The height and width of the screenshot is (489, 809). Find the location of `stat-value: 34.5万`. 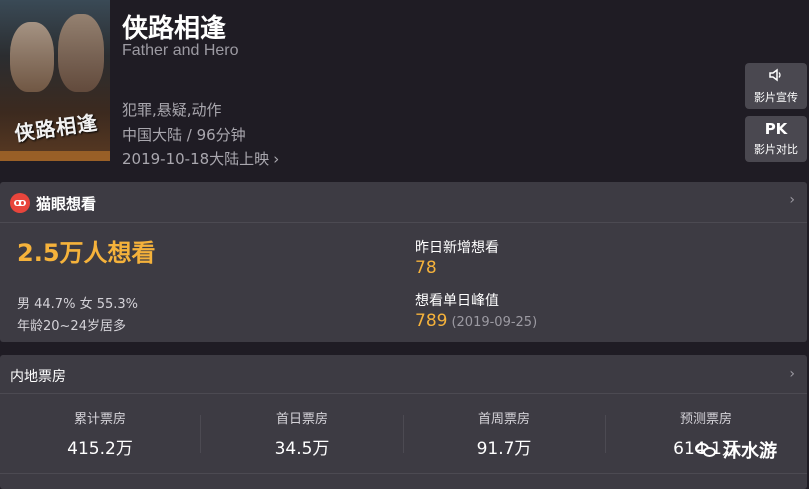

stat-value: 34.5万 is located at coordinates (302, 449).